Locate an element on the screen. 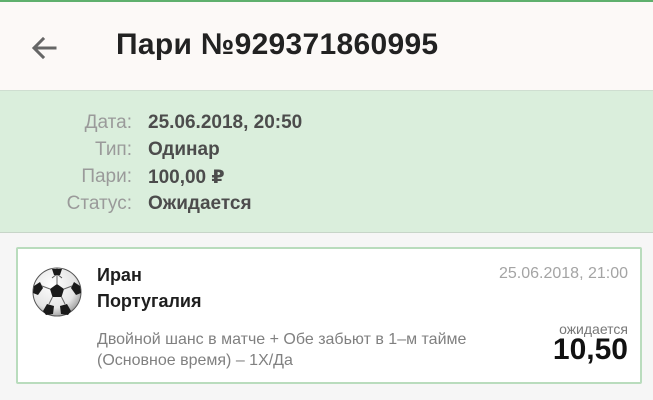 Image resolution: width=653 pixels, height=400 pixels. arrow-left-icon is located at coordinates (44, 48).